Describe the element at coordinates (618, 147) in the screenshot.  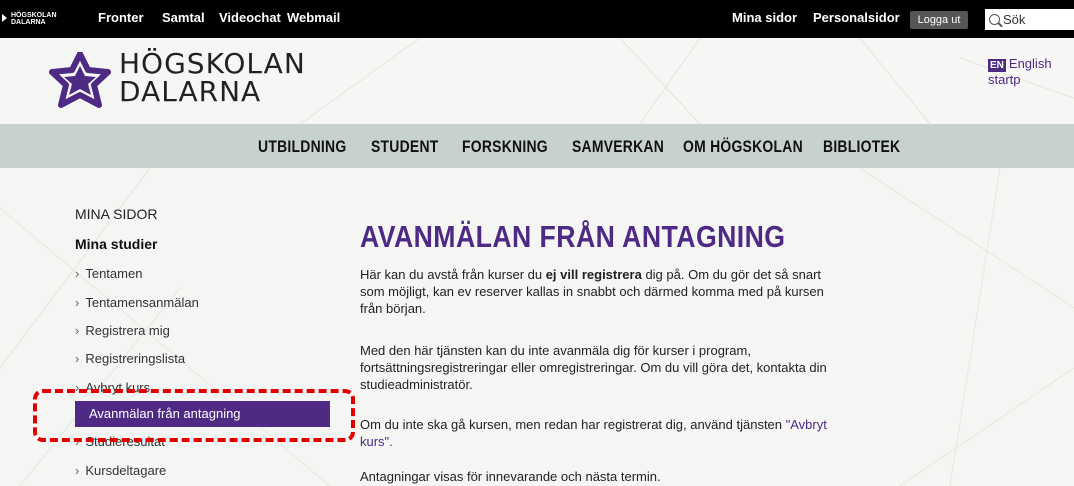
I see `nav-samverkan: SAMVERKAN` at that location.